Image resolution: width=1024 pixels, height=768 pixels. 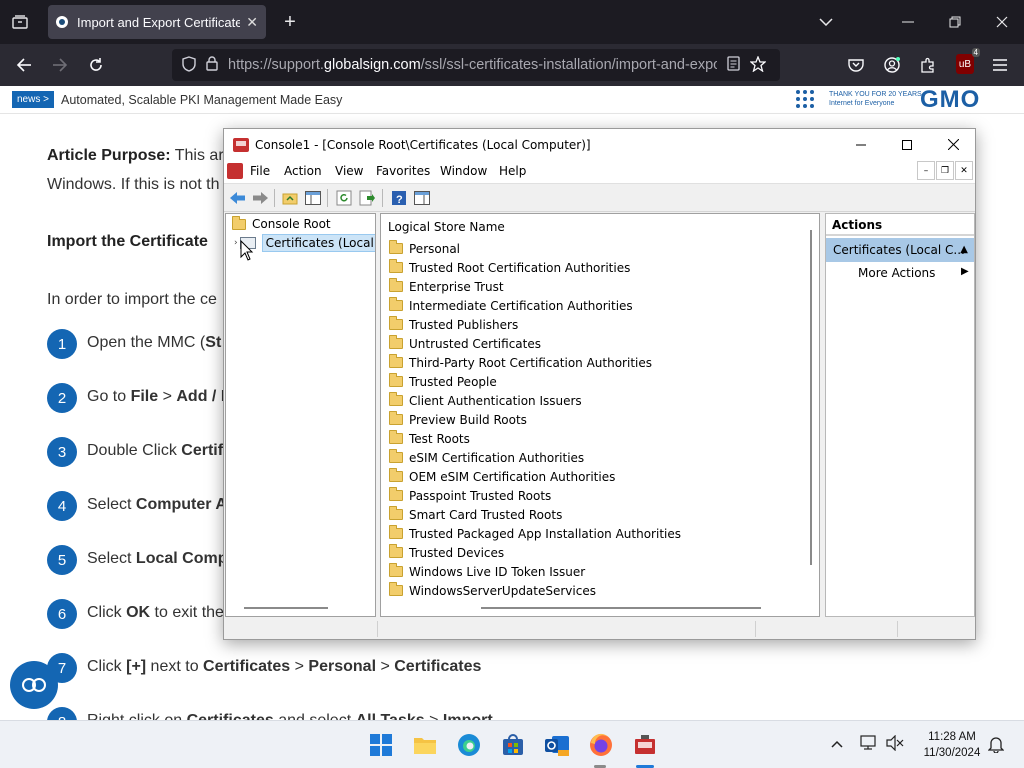 I want to click on export-list-icon, so click(x=367, y=198).